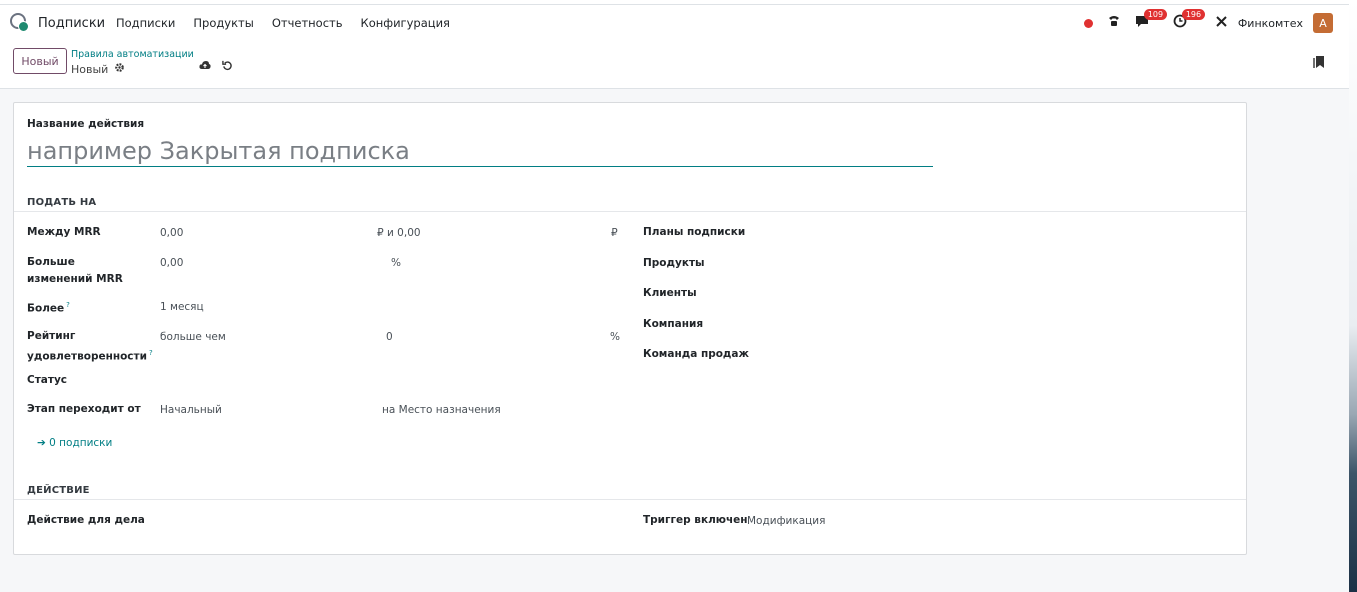  Describe the element at coordinates (396, 263) in the screenshot. I see `mrr-change-unit: %` at that location.